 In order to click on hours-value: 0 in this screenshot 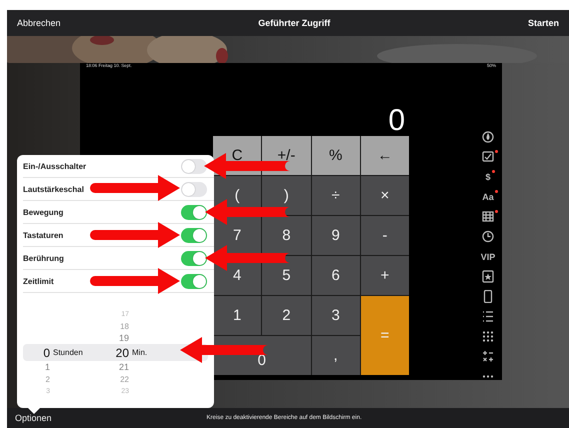, I will do `click(36, 353)`.